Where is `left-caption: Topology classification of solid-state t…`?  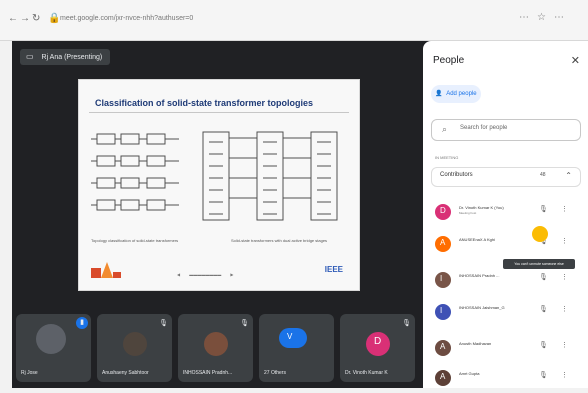
left-caption: Topology classification of solid-state t… is located at coordinates (135, 240).